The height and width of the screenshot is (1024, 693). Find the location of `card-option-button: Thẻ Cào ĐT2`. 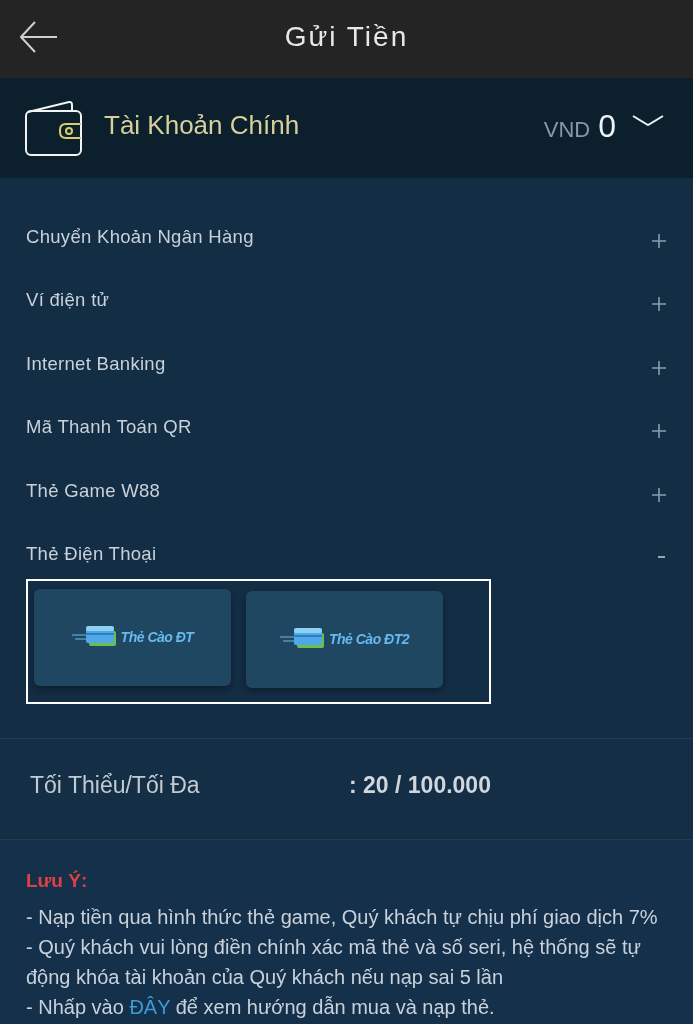

card-option-button: Thẻ Cào ĐT2 is located at coordinates (344, 639).